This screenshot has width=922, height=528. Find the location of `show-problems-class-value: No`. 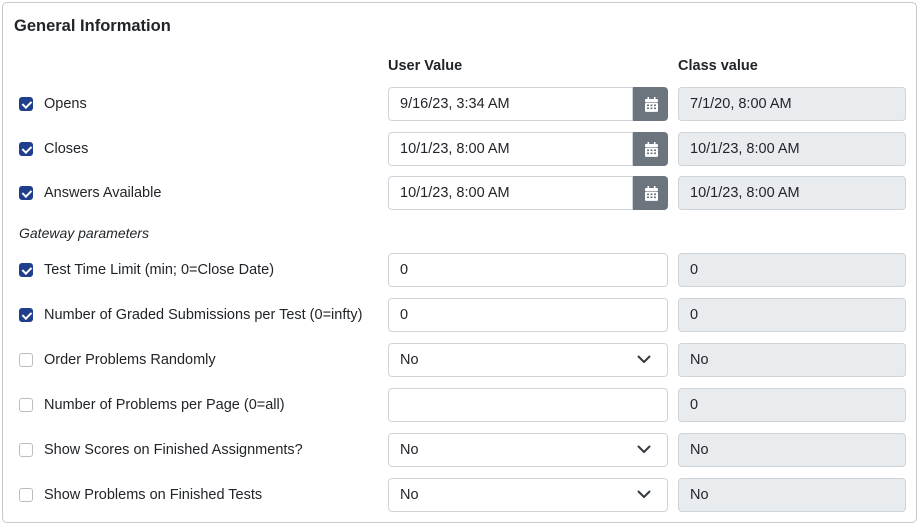

show-problems-class-value: No is located at coordinates (792, 495).